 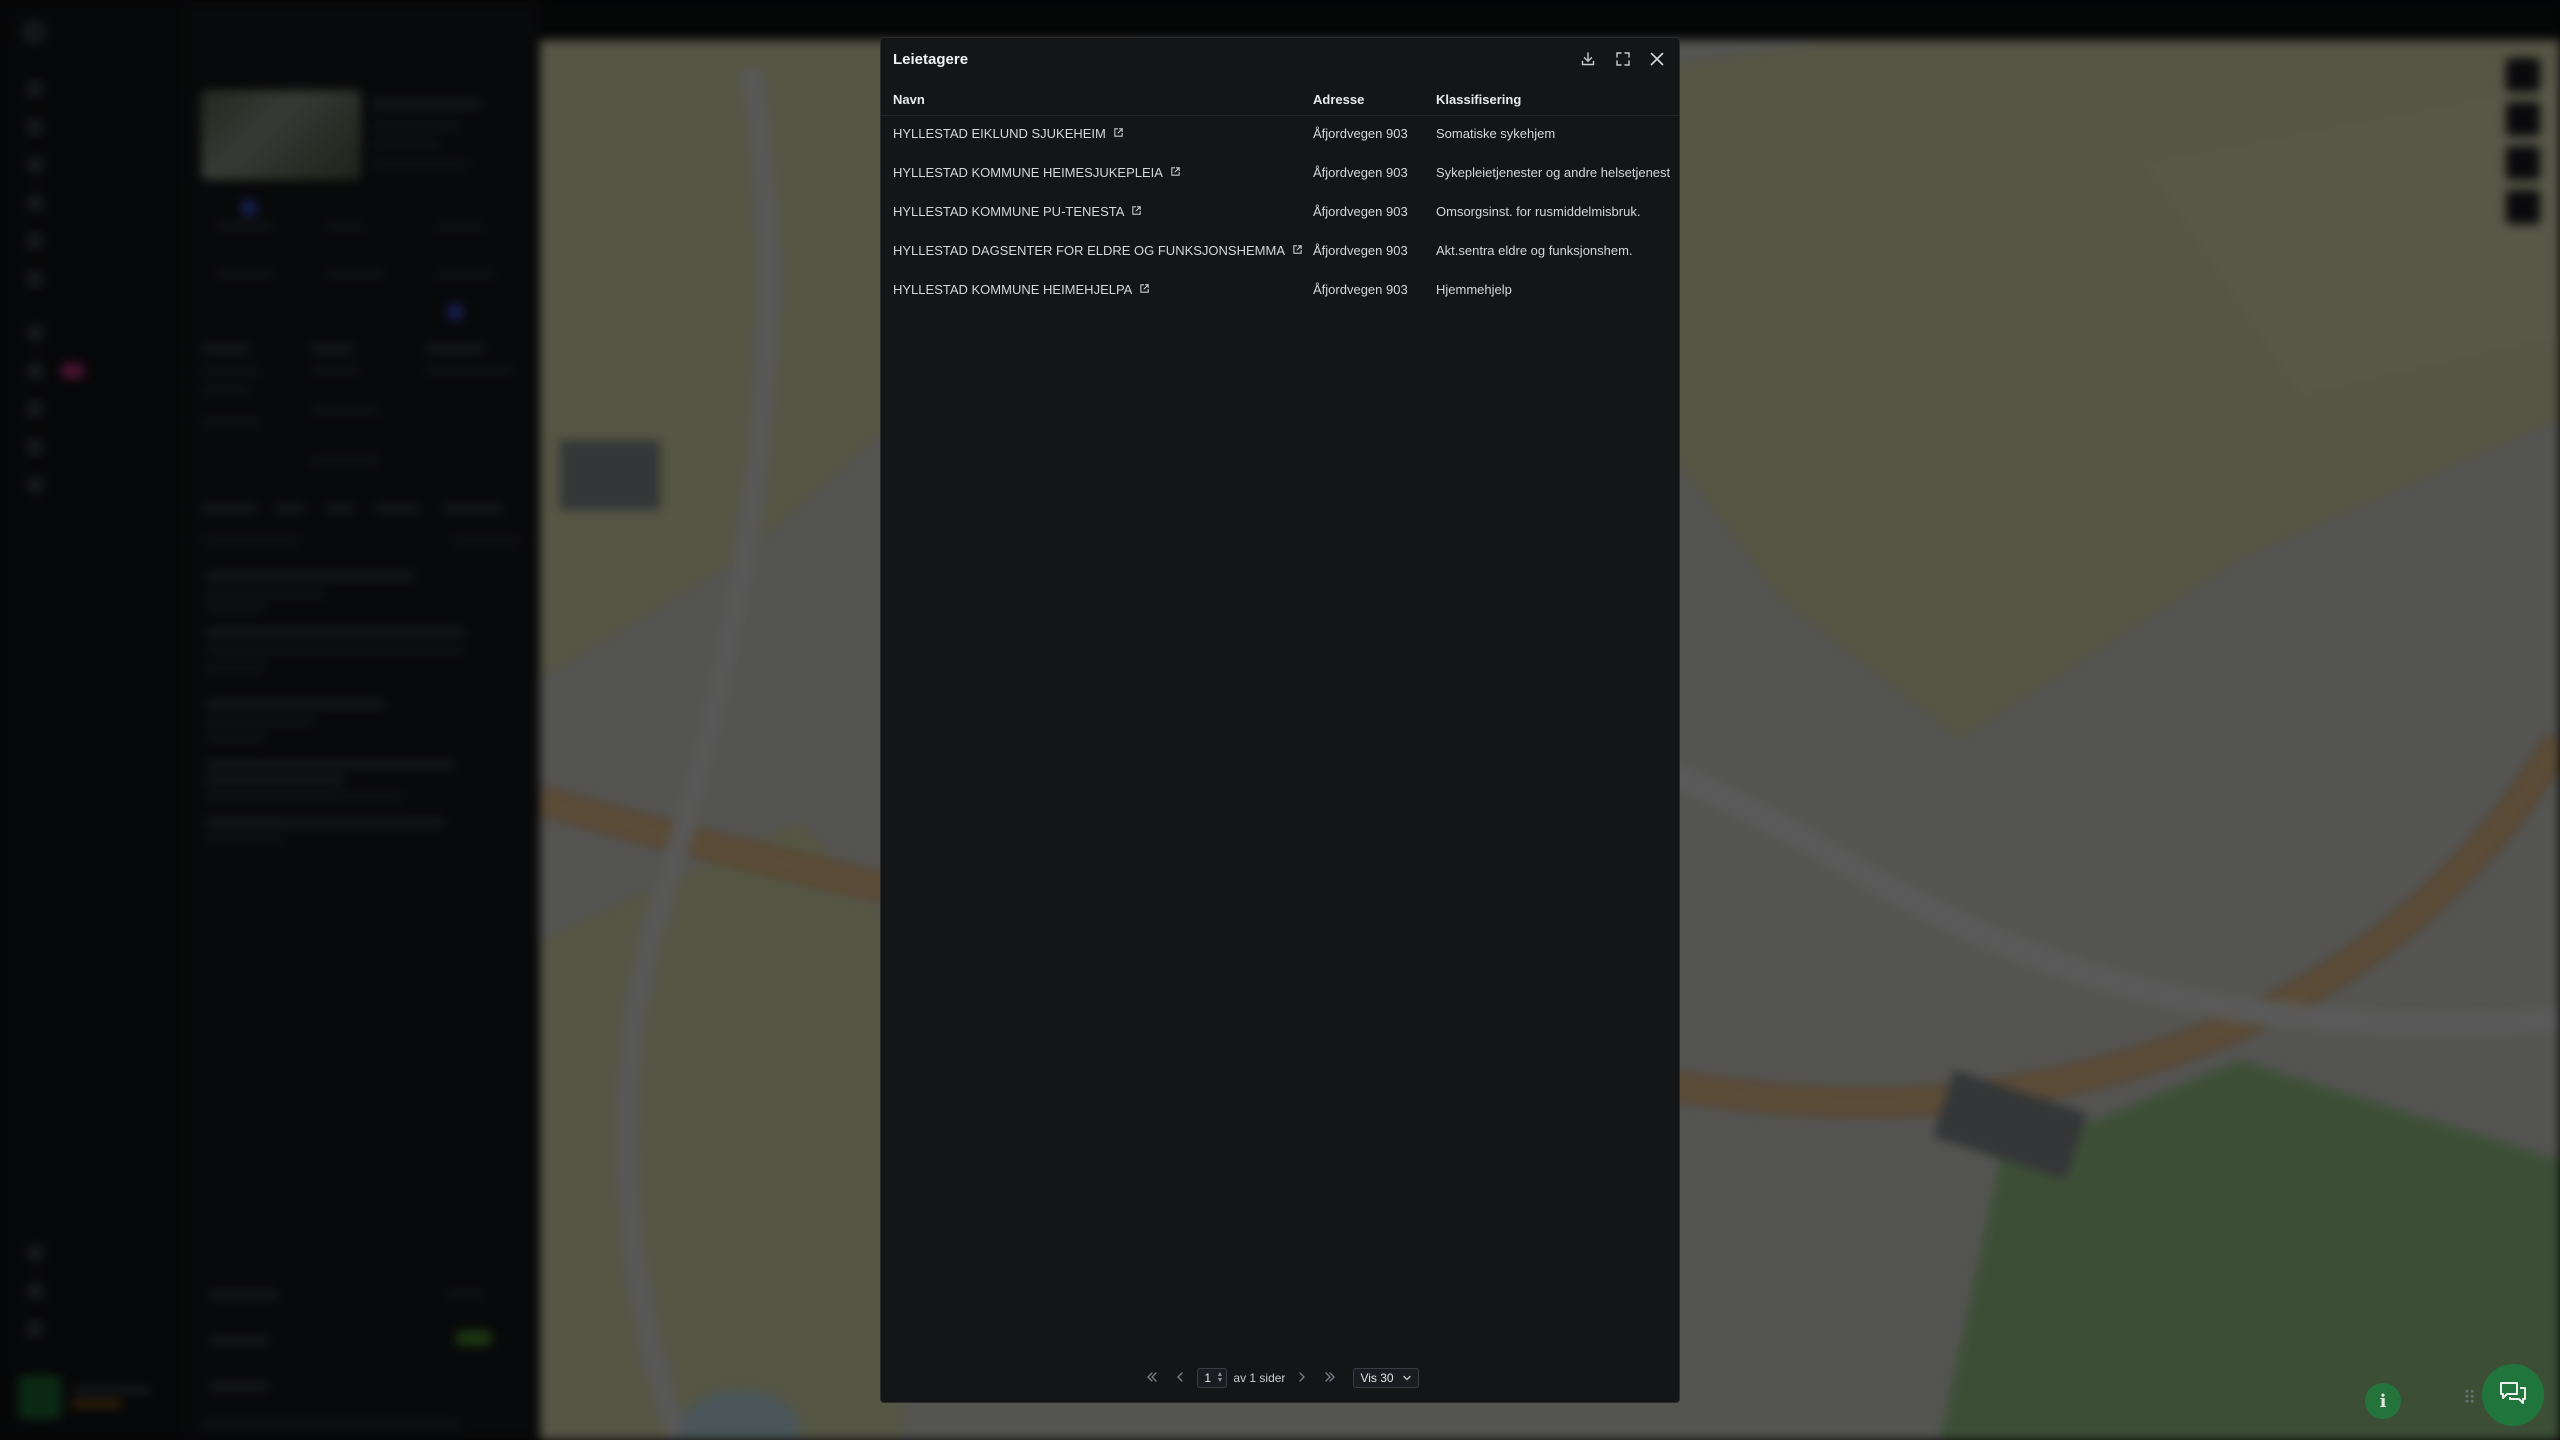 What do you see at coordinates (1280, 98) in the screenshot?
I see `table-header: Navn Adresse Klassifisering` at bounding box center [1280, 98].